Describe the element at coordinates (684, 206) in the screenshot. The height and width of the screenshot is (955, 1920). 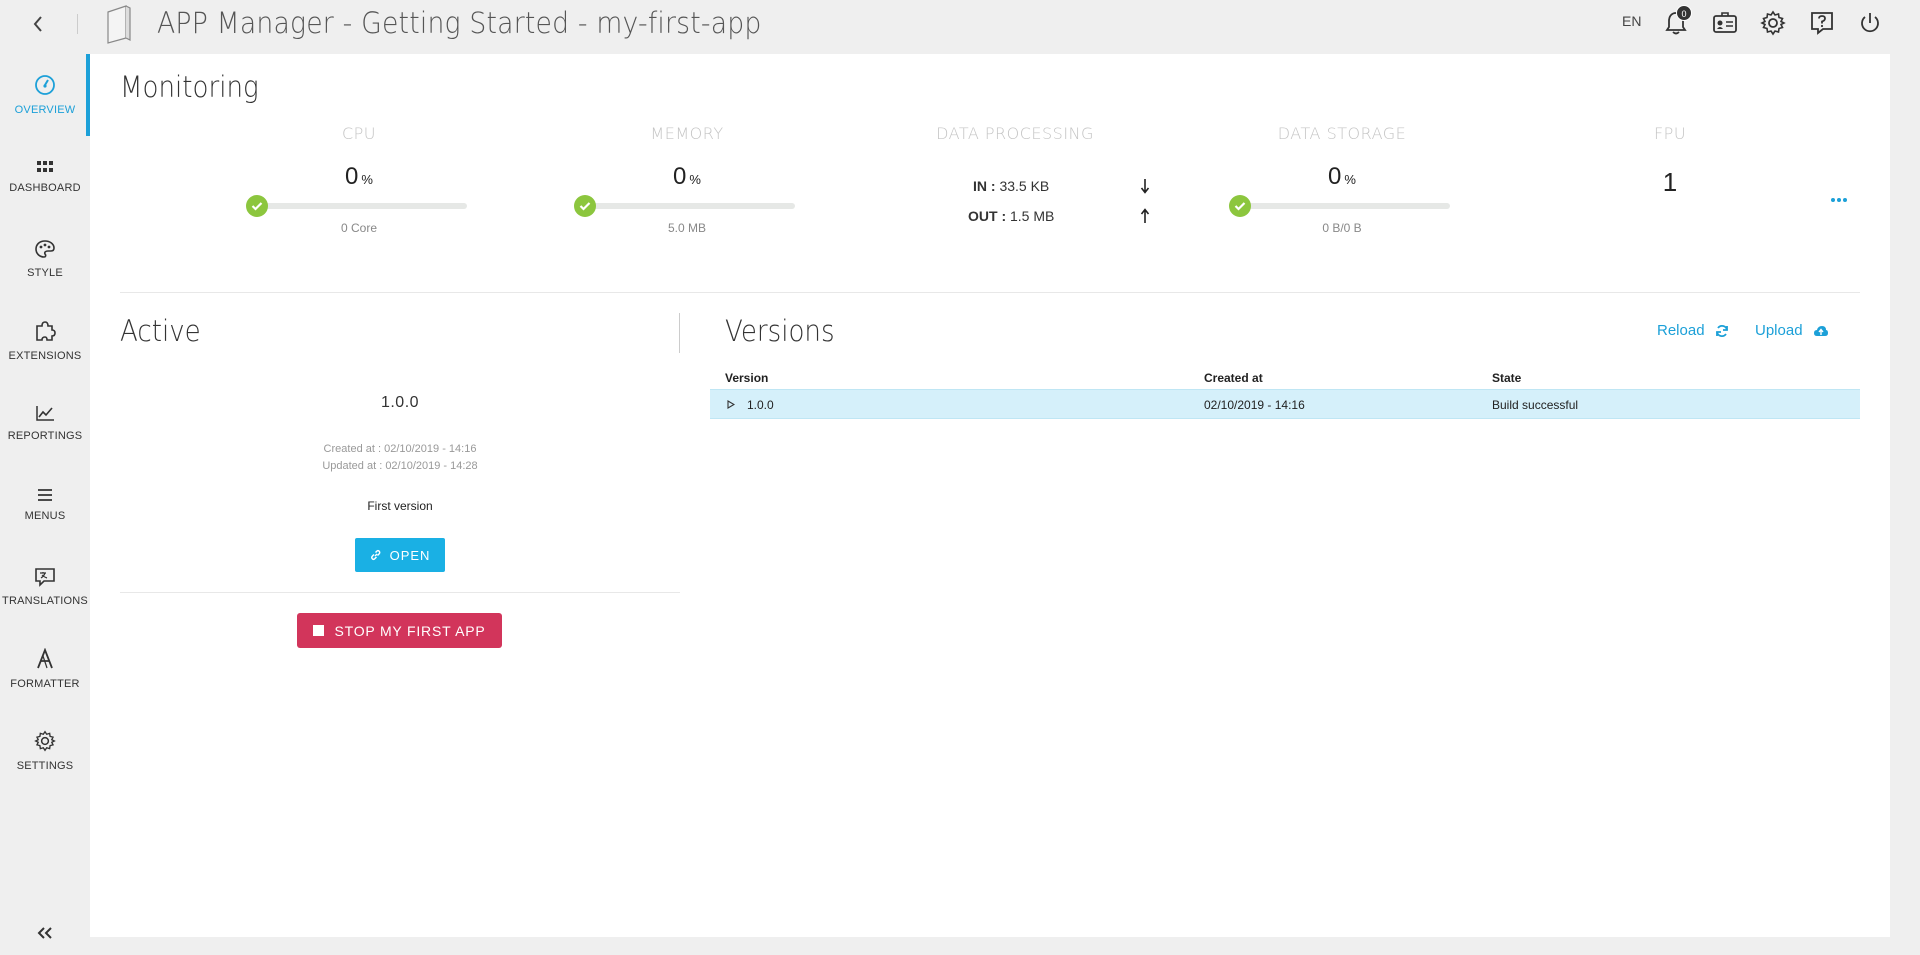
I see `memory-gauge` at that location.